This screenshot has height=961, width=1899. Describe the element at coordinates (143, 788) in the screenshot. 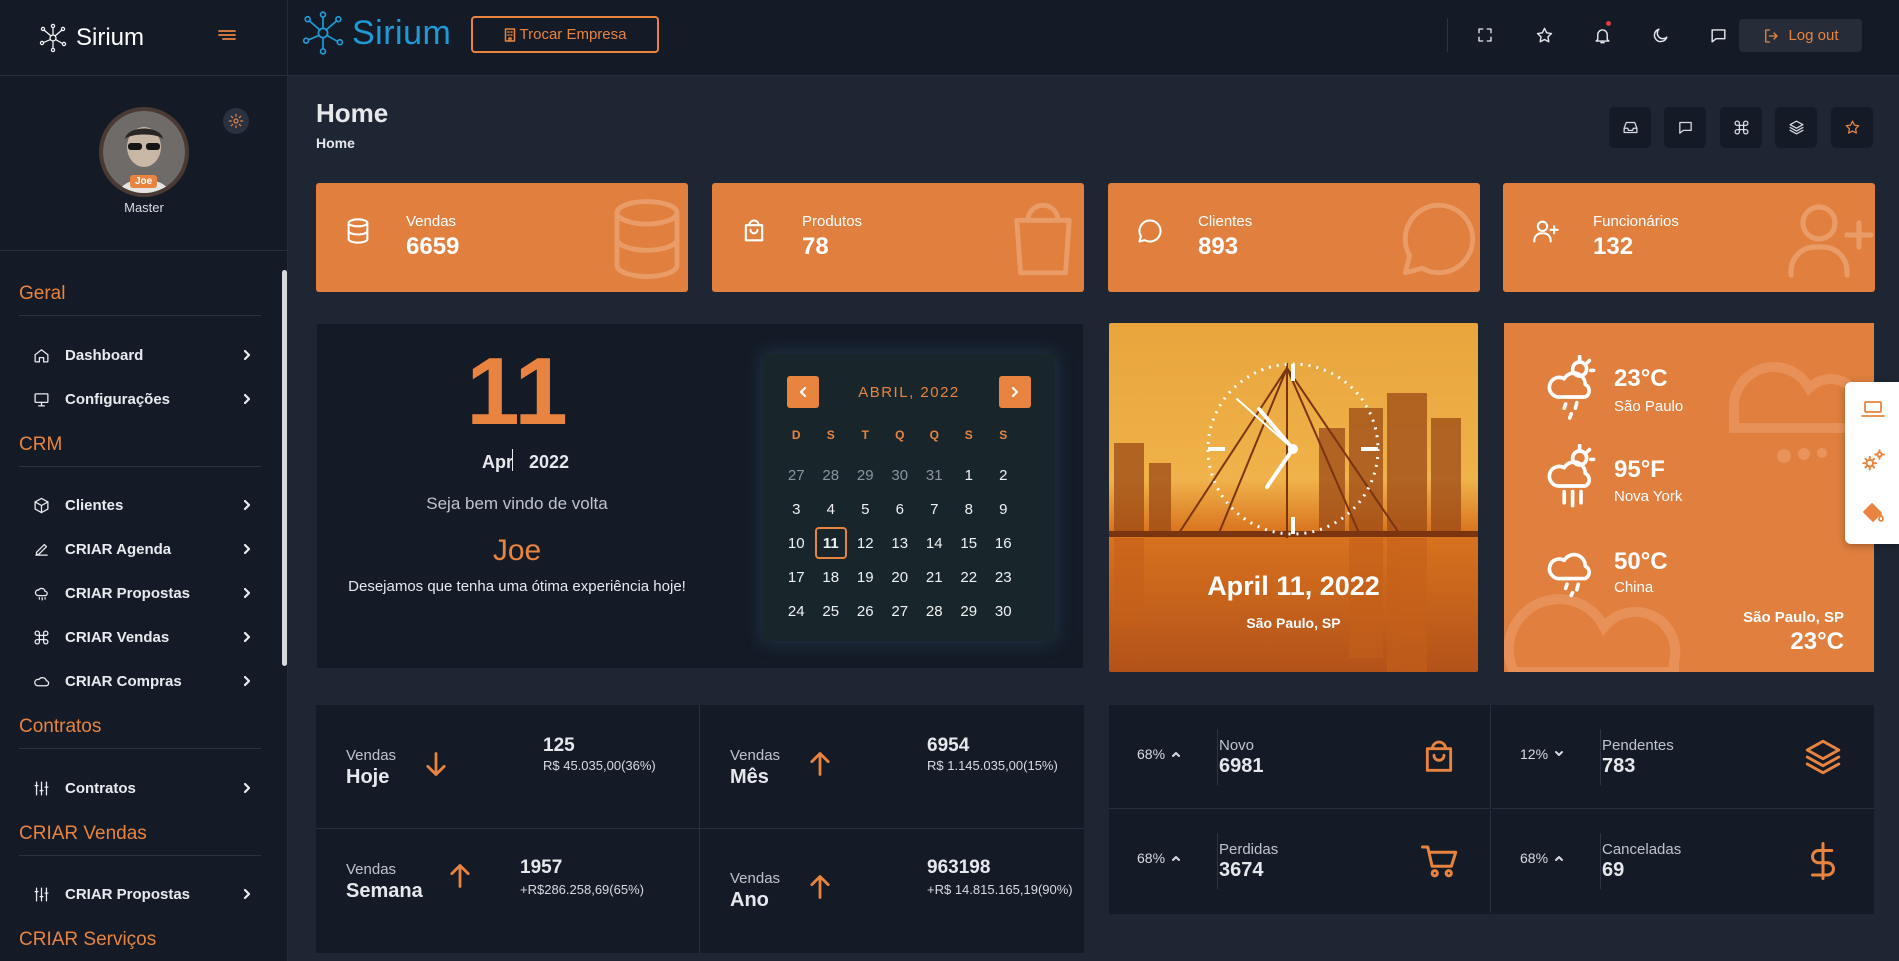

I see `sidebar-item-contratos: Contratos` at that location.